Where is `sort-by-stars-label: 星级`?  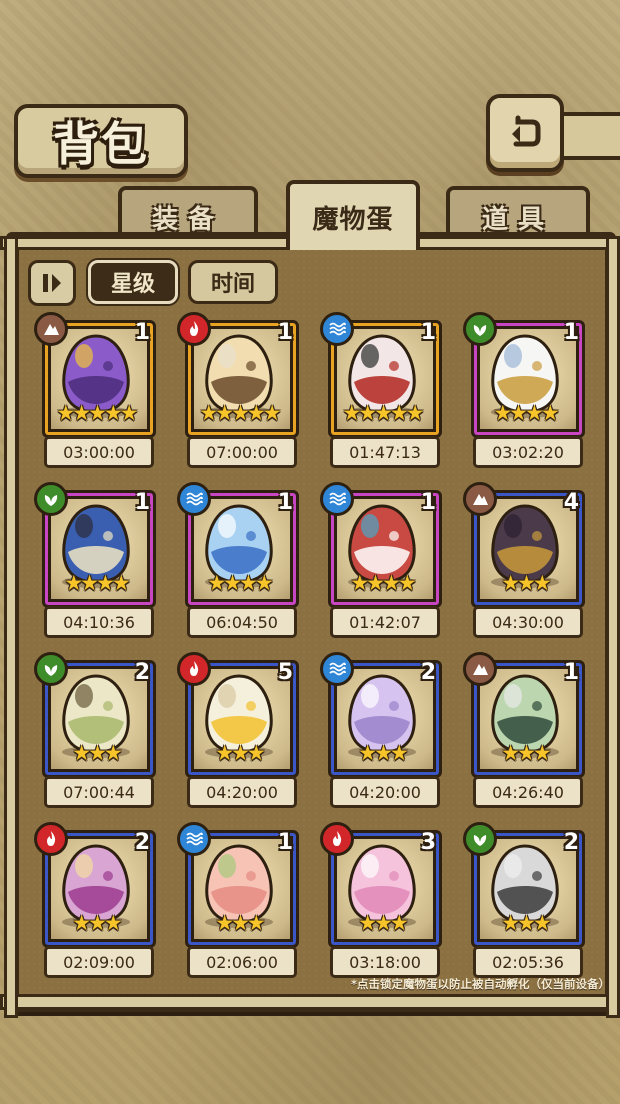
sort-by-stars-label: 星级 is located at coordinates (132, 284).